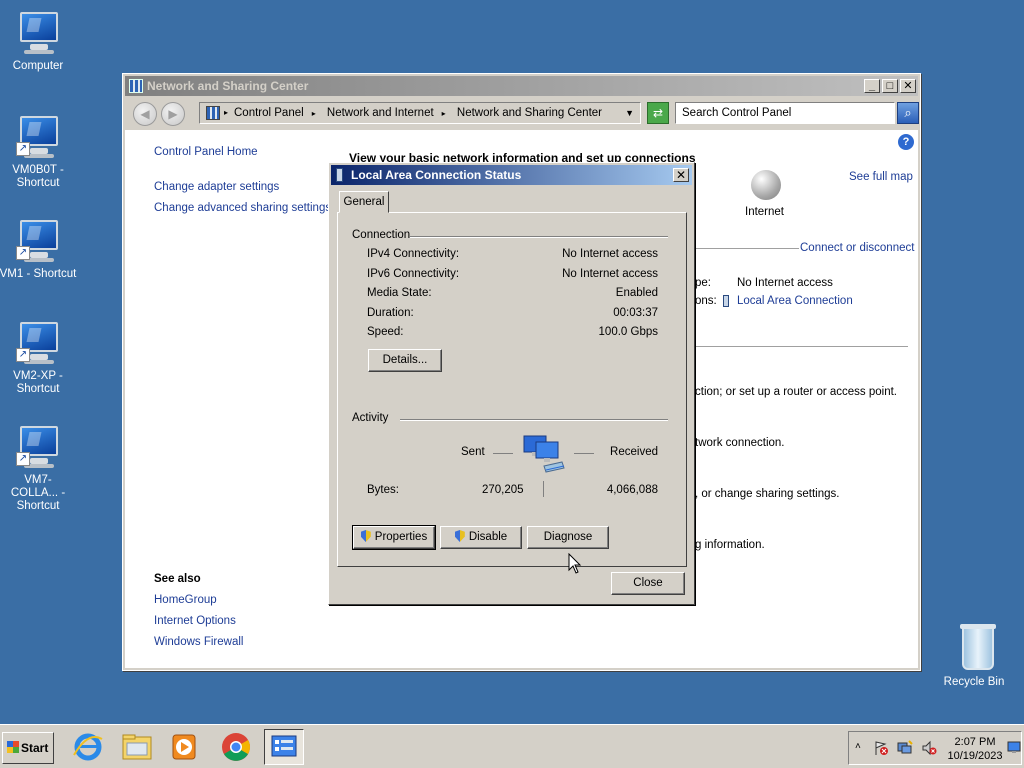  Describe the element at coordinates (216, 187) in the screenshot. I see `change-adapter-settings-link: Change adapter settings` at that location.